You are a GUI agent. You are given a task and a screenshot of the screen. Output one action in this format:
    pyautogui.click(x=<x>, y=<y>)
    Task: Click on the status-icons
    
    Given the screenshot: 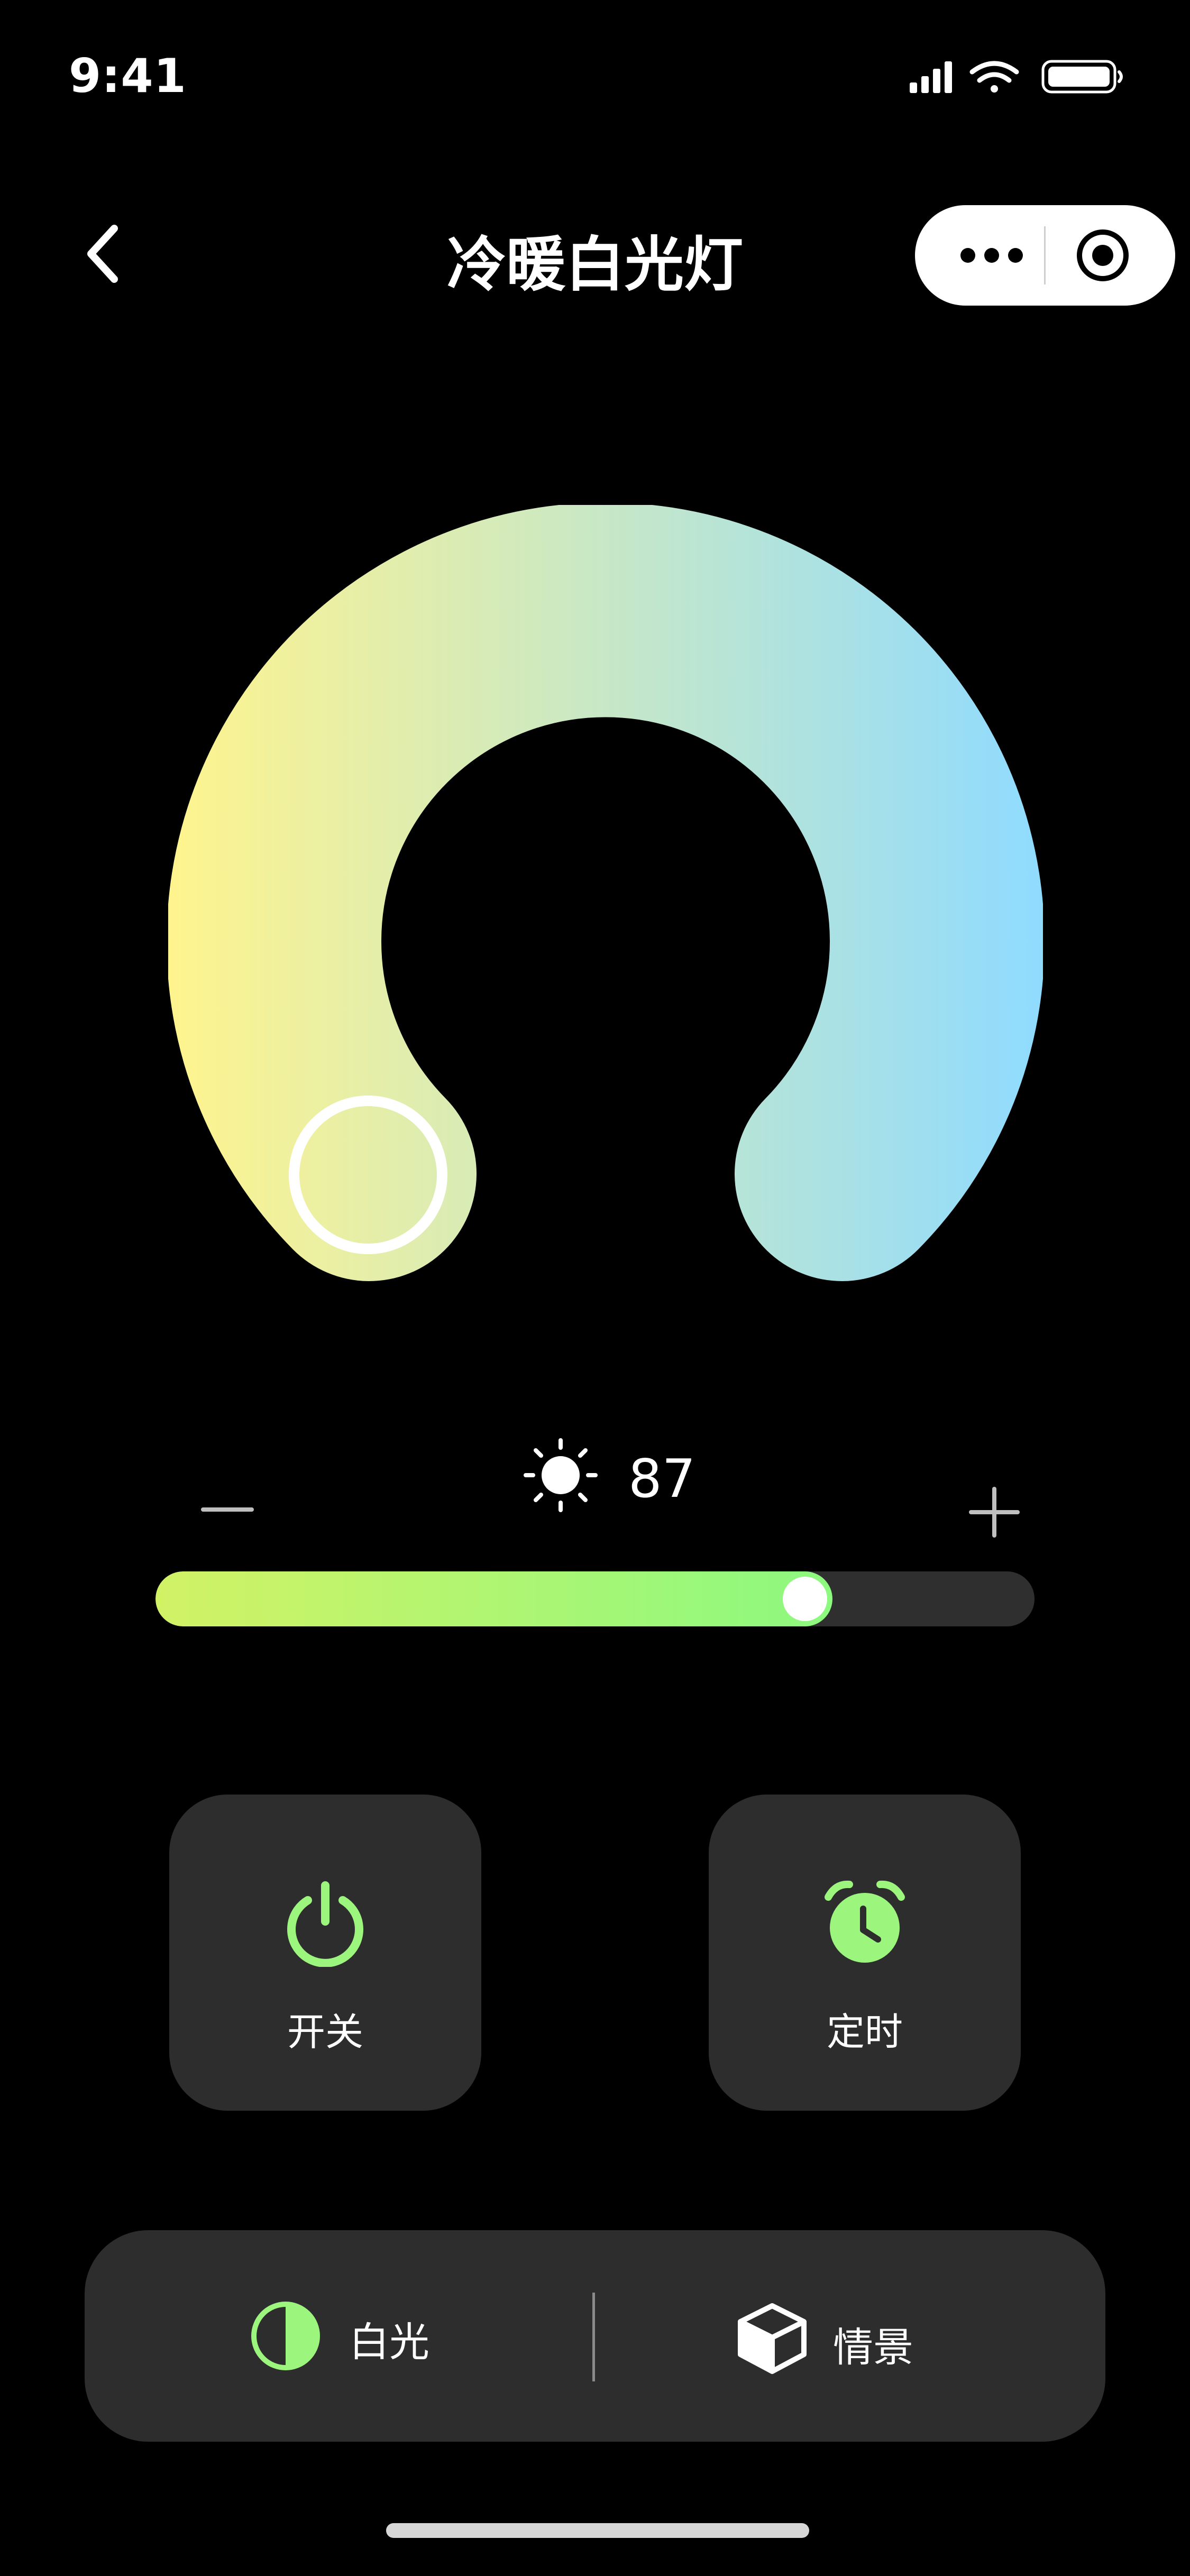 What is the action you would take?
    pyautogui.click(x=1016, y=77)
    